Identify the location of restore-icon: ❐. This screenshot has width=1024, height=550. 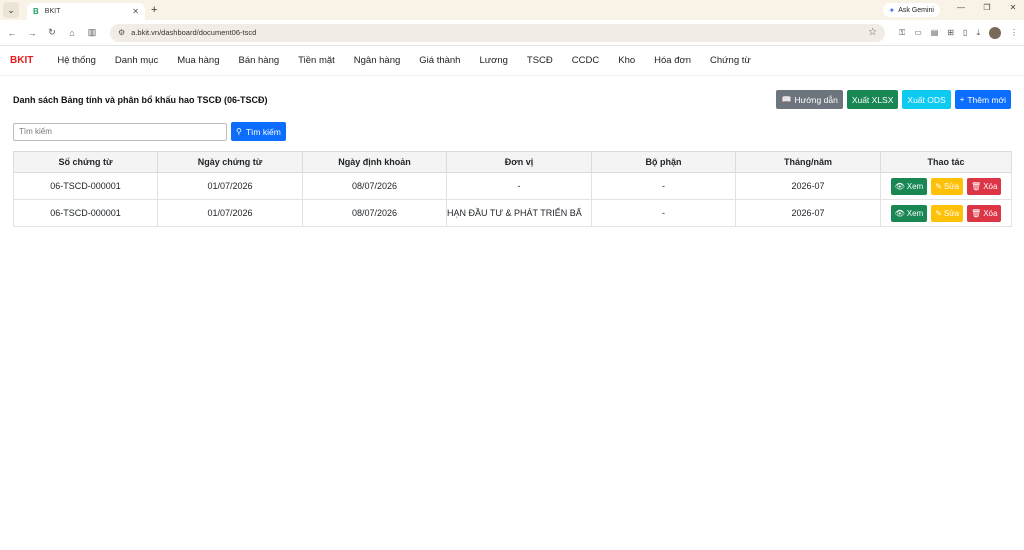
(987, 7).